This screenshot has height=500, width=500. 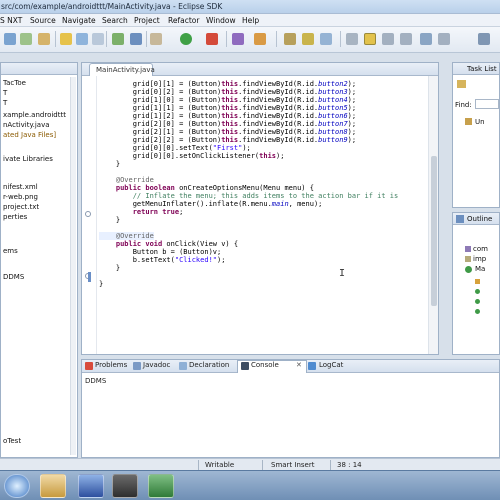 What do you see at coordinates (177, 244) in the screenshot?
I see `code-line: public void onClick(View v) {` at bounding box center [177, 244].